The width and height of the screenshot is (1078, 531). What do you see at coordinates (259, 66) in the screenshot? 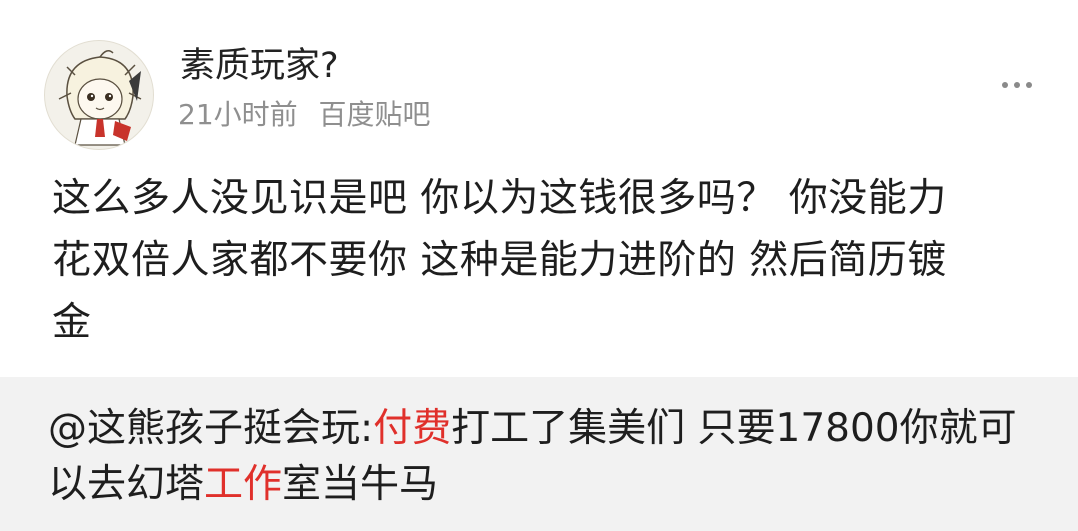
I see `username: 素质玩家?` at bounding box center [259, 66].